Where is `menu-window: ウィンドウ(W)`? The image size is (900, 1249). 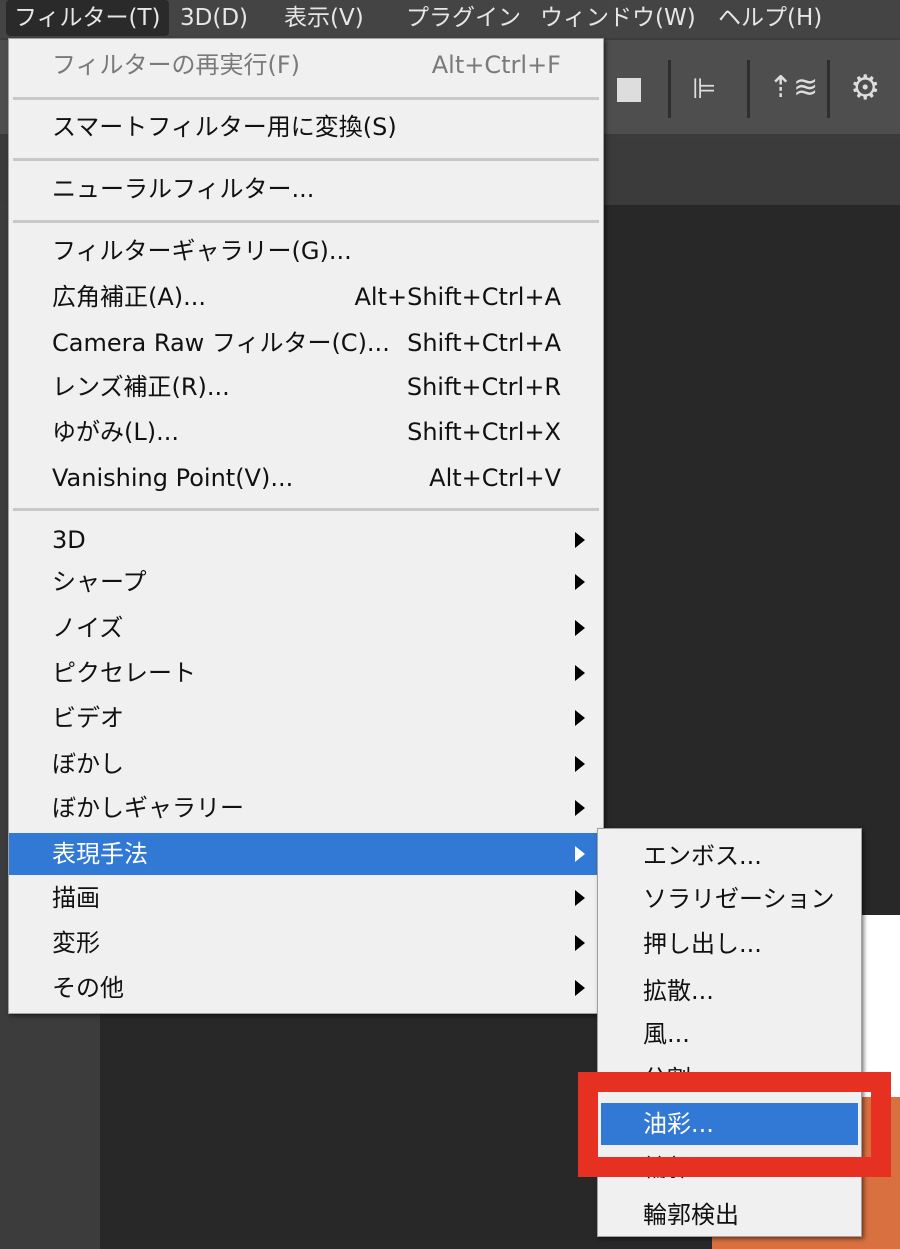 menu-window: ウィンドウ(W) is located at coordinates (618, 18).